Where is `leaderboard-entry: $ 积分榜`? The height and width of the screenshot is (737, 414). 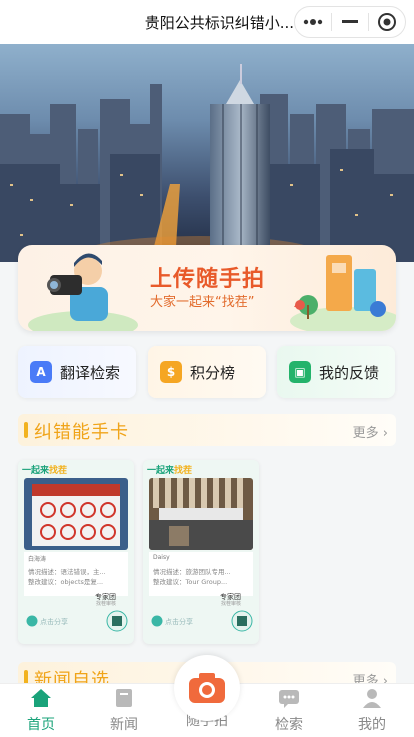
leaderboard-entry: $ 积分榜 is located at coordinates (207, 372).